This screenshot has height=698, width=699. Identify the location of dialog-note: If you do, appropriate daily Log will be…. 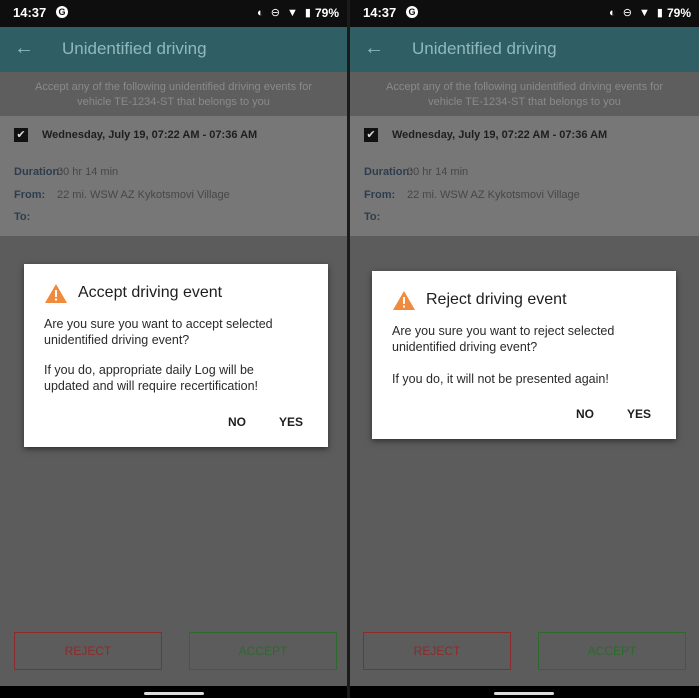
(151, 378).